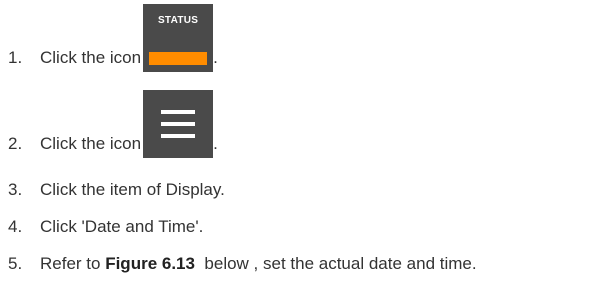  Describe the element at coordinates (178, 58) in the screenshot. I see `status-bar` at that location.